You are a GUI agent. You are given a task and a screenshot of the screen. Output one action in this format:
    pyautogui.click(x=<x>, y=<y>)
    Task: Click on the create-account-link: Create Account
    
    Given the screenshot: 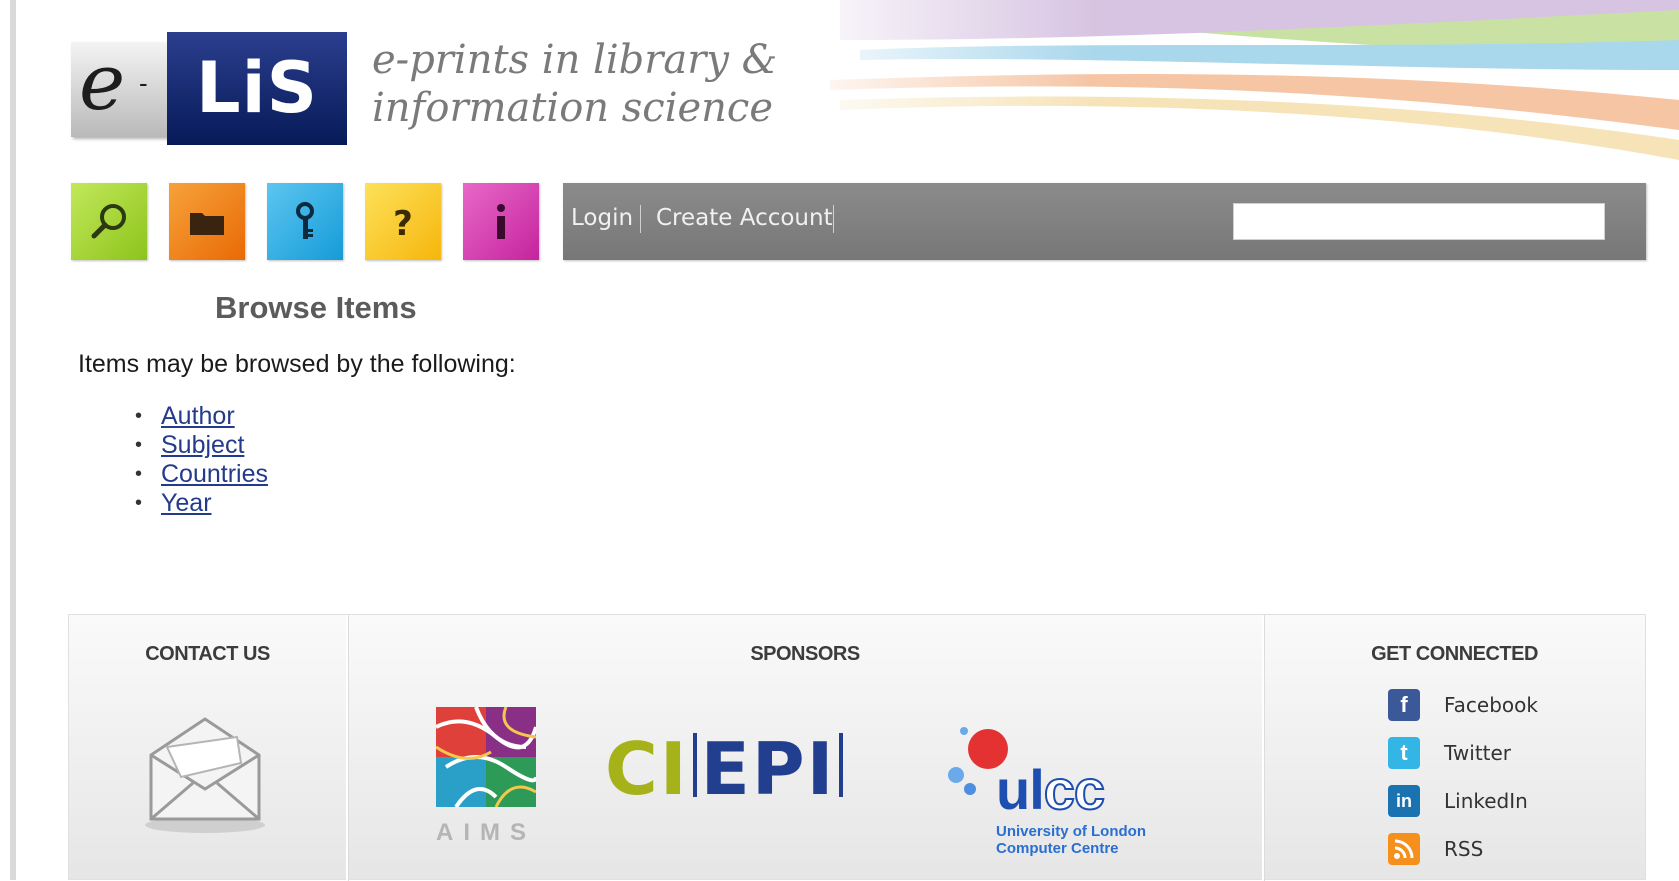 What is the action you would take?
    pyautogui.click(x=744, y=218)
    